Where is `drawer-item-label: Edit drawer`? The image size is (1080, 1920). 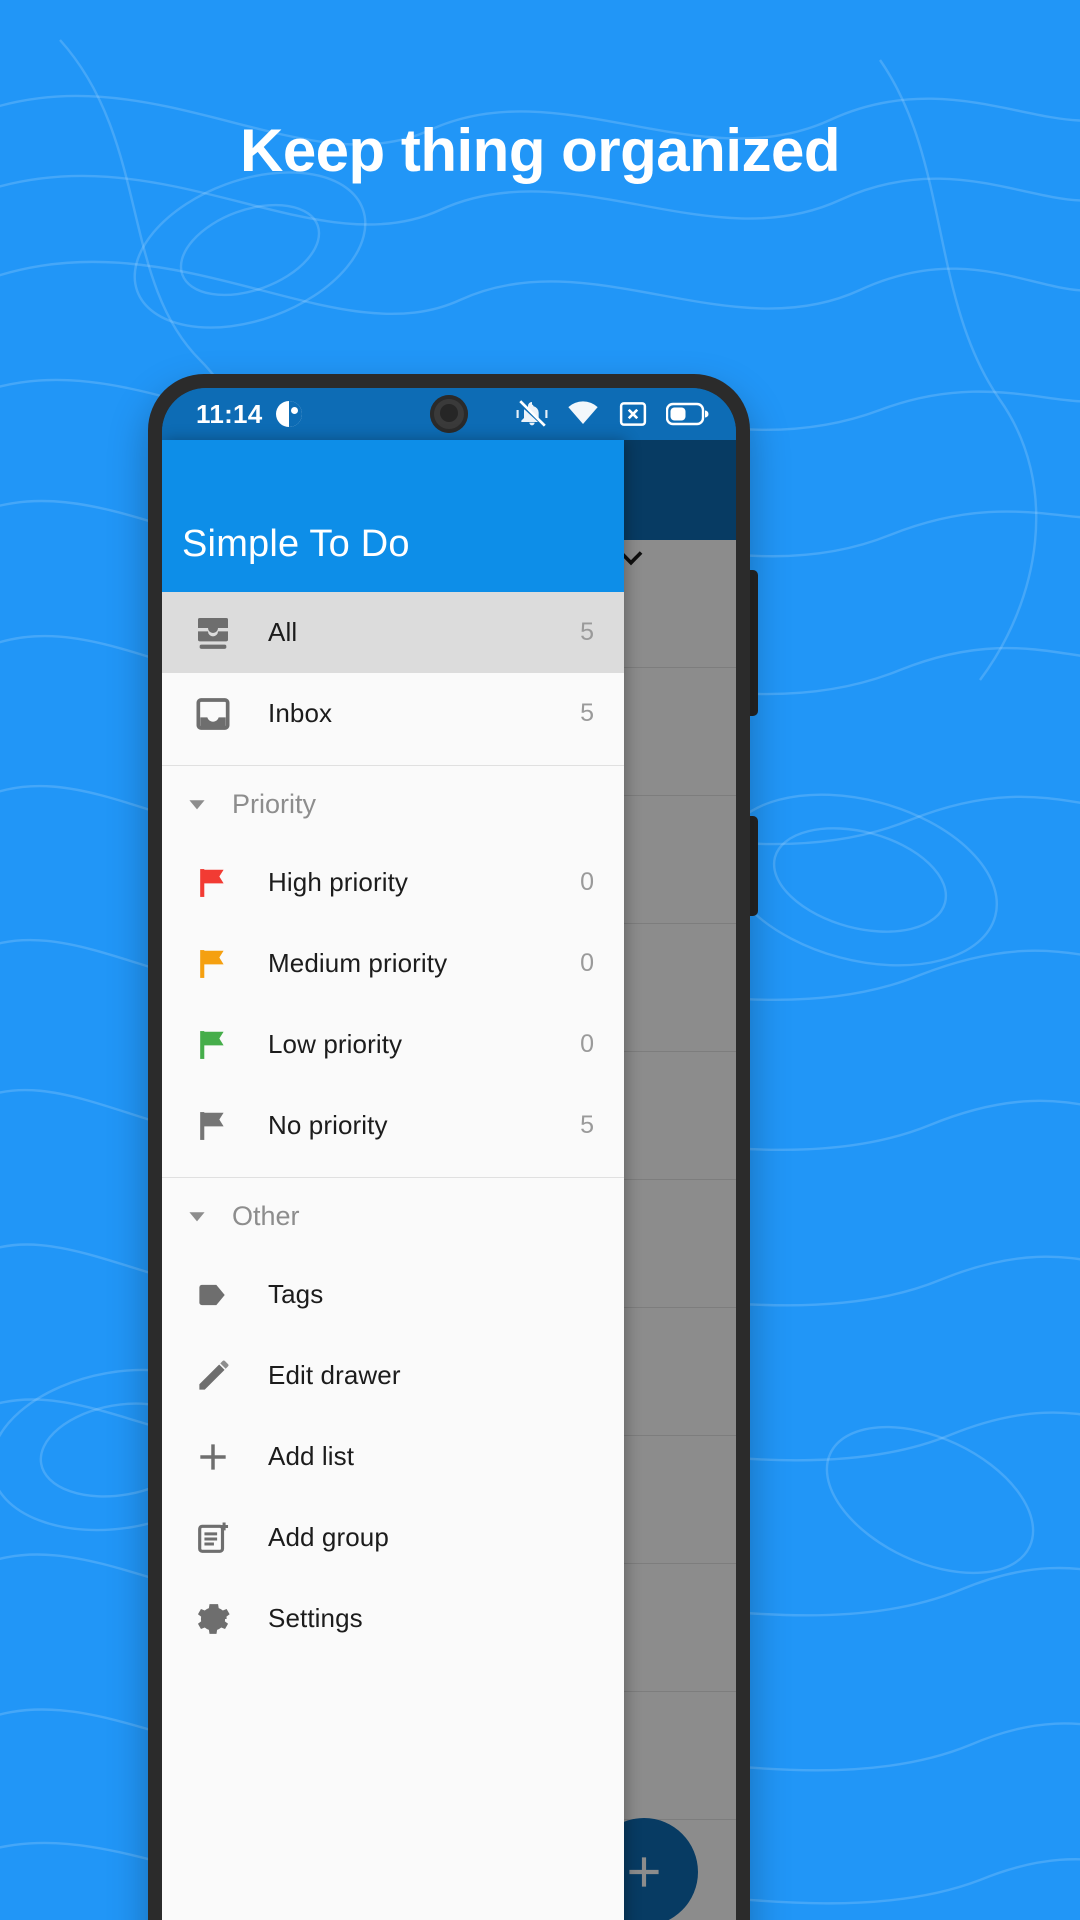
drawer-item-label: Edit drawer is located at coordinates (334, 1375).